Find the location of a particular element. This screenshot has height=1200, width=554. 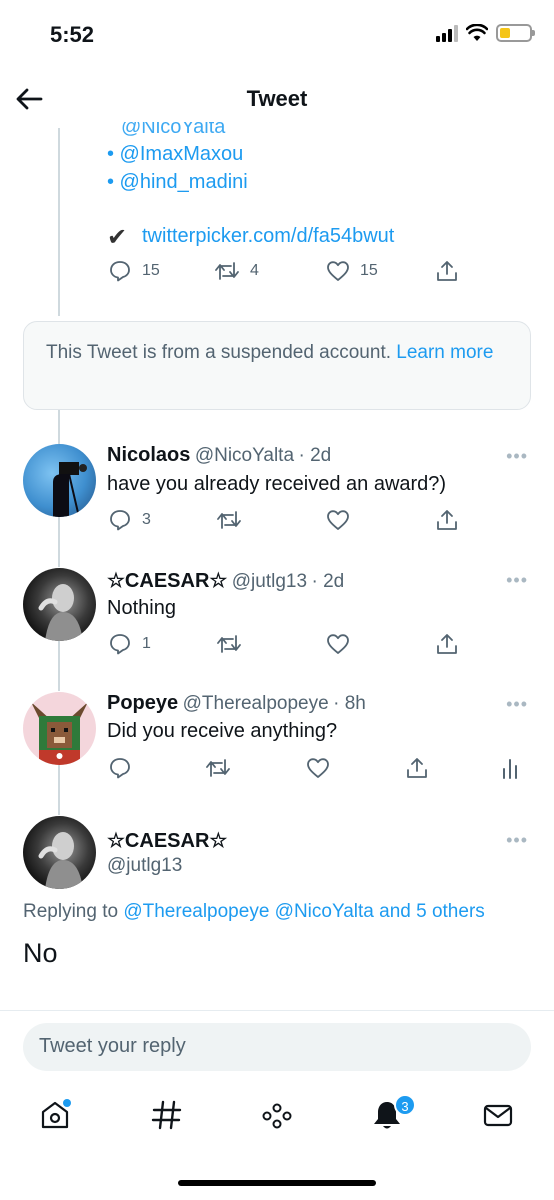

display-name: Nicolaos is located at coordinates (148, 455).